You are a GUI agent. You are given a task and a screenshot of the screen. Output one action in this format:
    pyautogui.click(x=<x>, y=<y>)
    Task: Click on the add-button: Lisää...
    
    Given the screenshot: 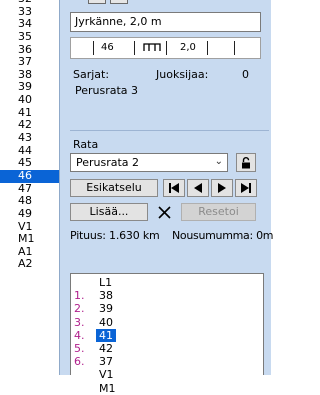 What is the action you would take?
    pyautogui.click(x=109, y=212)
    